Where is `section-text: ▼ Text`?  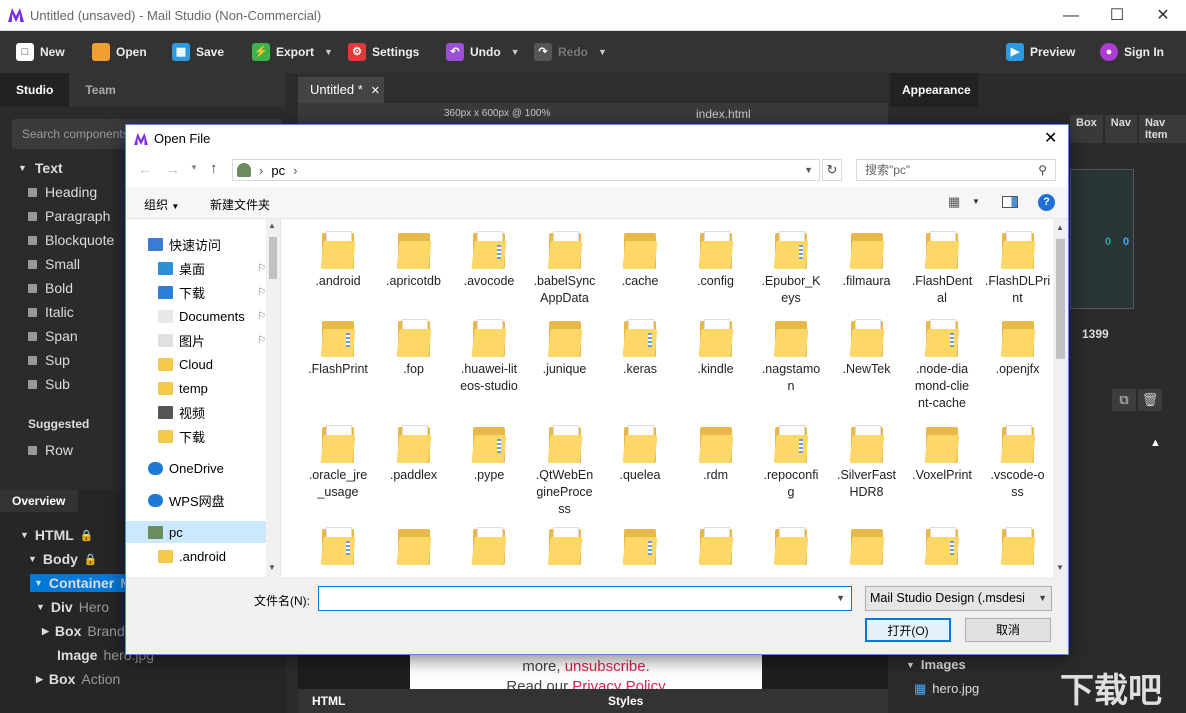
section-text: ▼ Text is located at coordinates (40, 168).